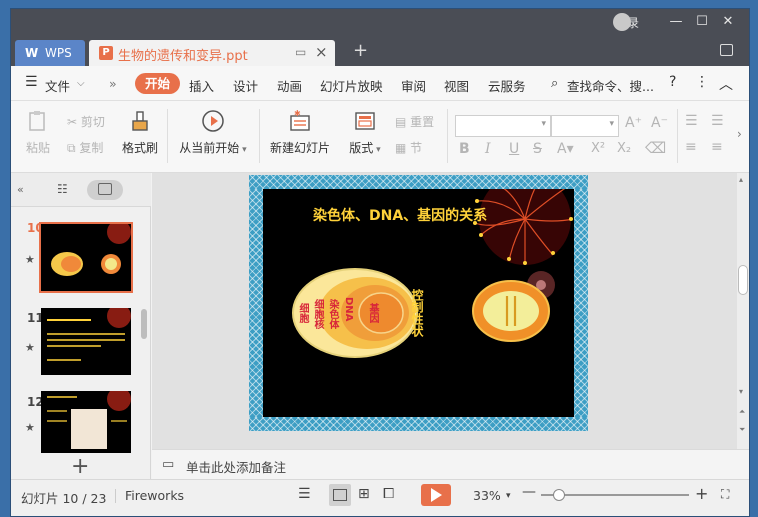  What do you see at coordinates (106, 53) in the screenshot?
I see `ppt-file-icon: P` at bounding box center [106, 53].